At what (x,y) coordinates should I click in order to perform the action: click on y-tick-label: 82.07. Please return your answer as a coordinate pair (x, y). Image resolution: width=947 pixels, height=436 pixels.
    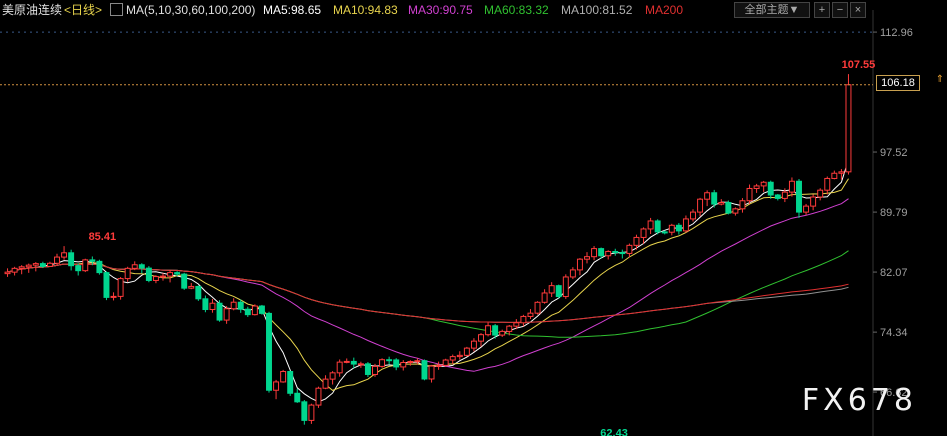
    Looking at the image, I should click on (894, 273).